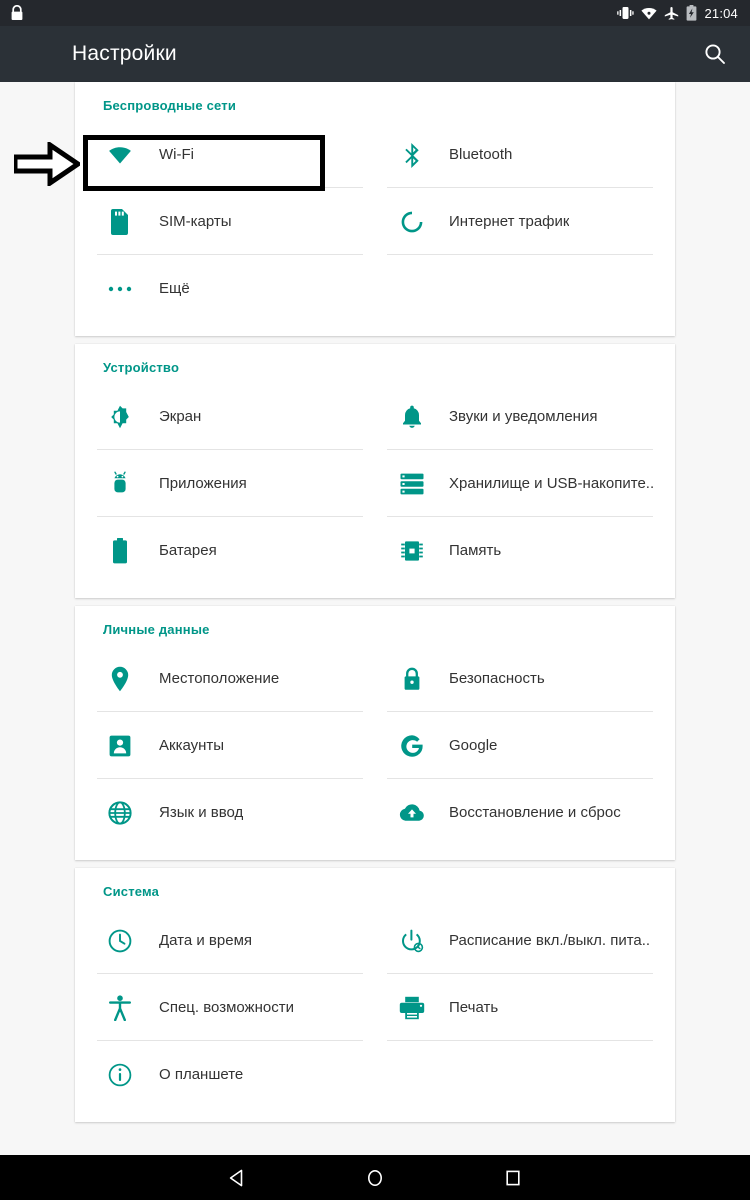 The width and height of the screenshot is (750, 1200). What do you see at coordinates (120, 221) in the screenshot?
I see `sim-card-icon` at bounding box center [120, 221].